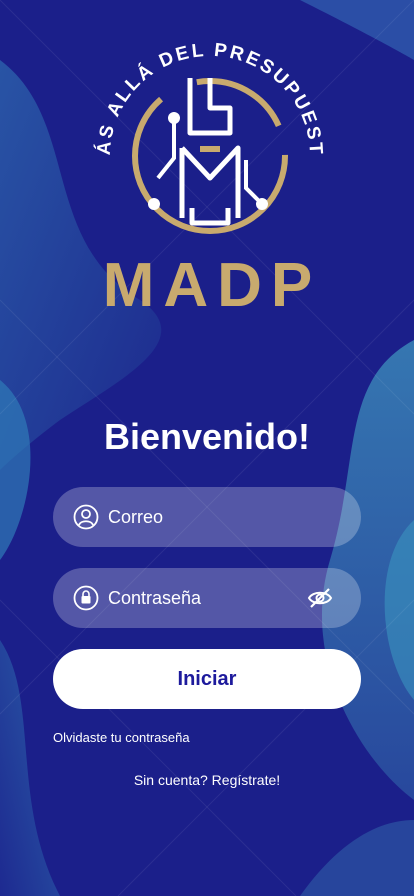 The height and width of the screenshot is (896, 414). Describe the element at coordinates (212, 285) in the screenshot. I see `brand-name: MADP` at that location.